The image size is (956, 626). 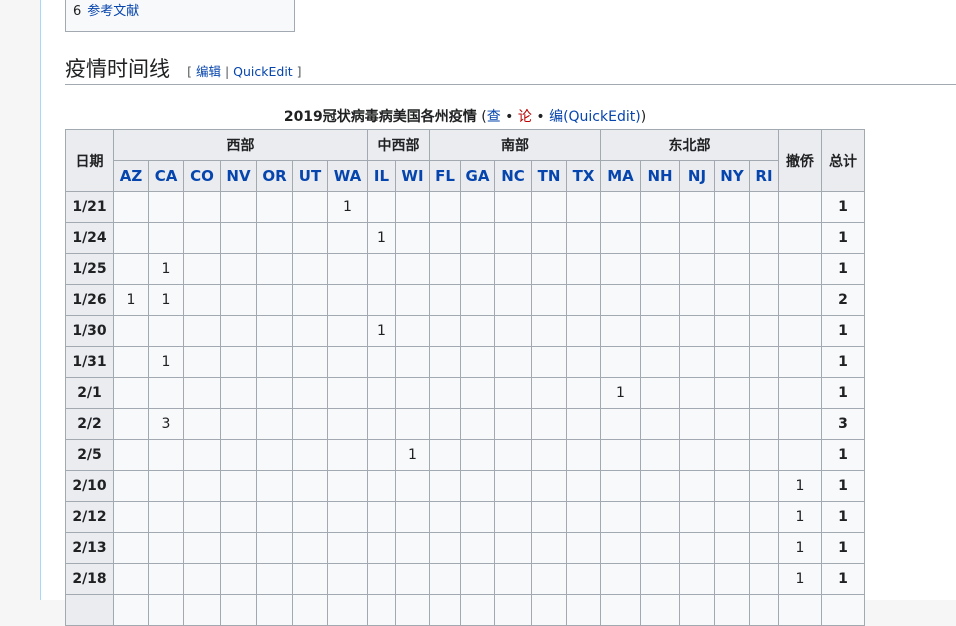 I want to click on state-link: TX, so click(x=584, y=176).